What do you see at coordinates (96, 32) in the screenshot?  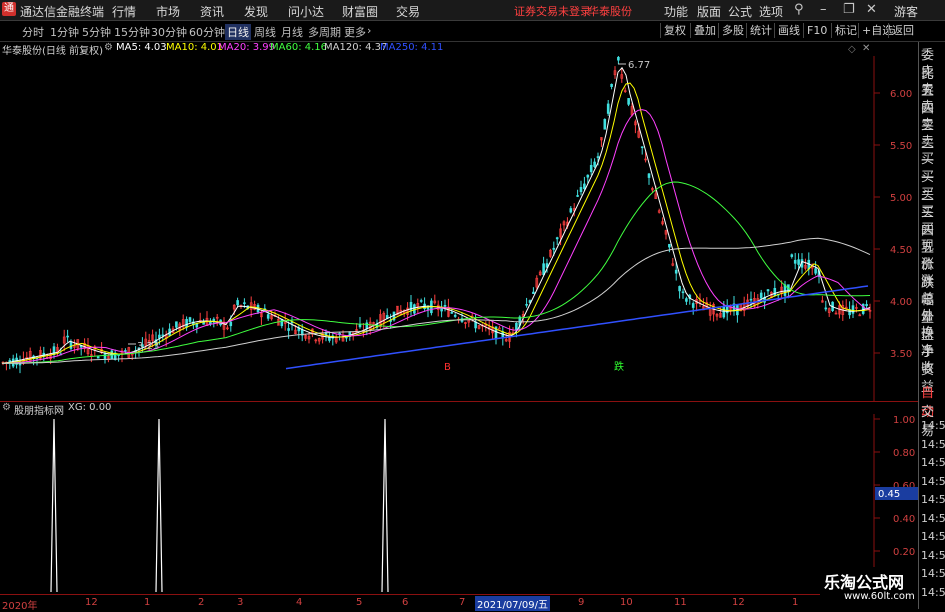 I see `period-5min: 5分钟` at bounding box center [96, 32].